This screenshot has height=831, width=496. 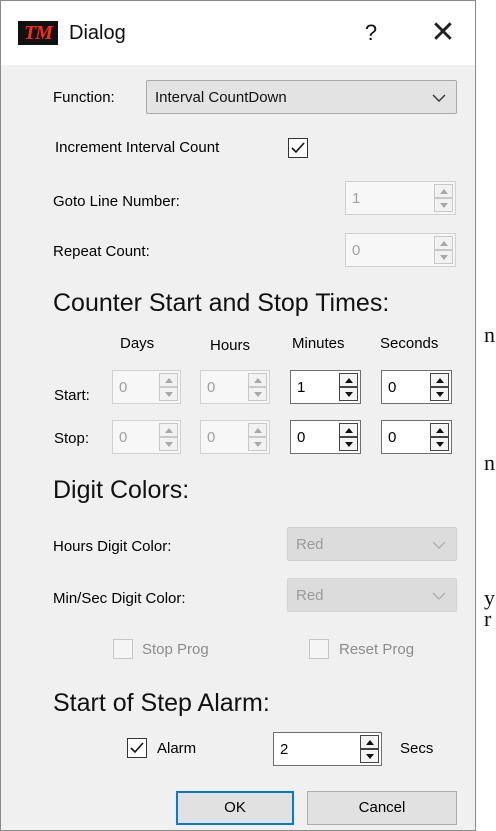 What do you see at coordinates (38, 33) in the screenshot?
I see `app-logo: TM` at bounding box center [38, 33].